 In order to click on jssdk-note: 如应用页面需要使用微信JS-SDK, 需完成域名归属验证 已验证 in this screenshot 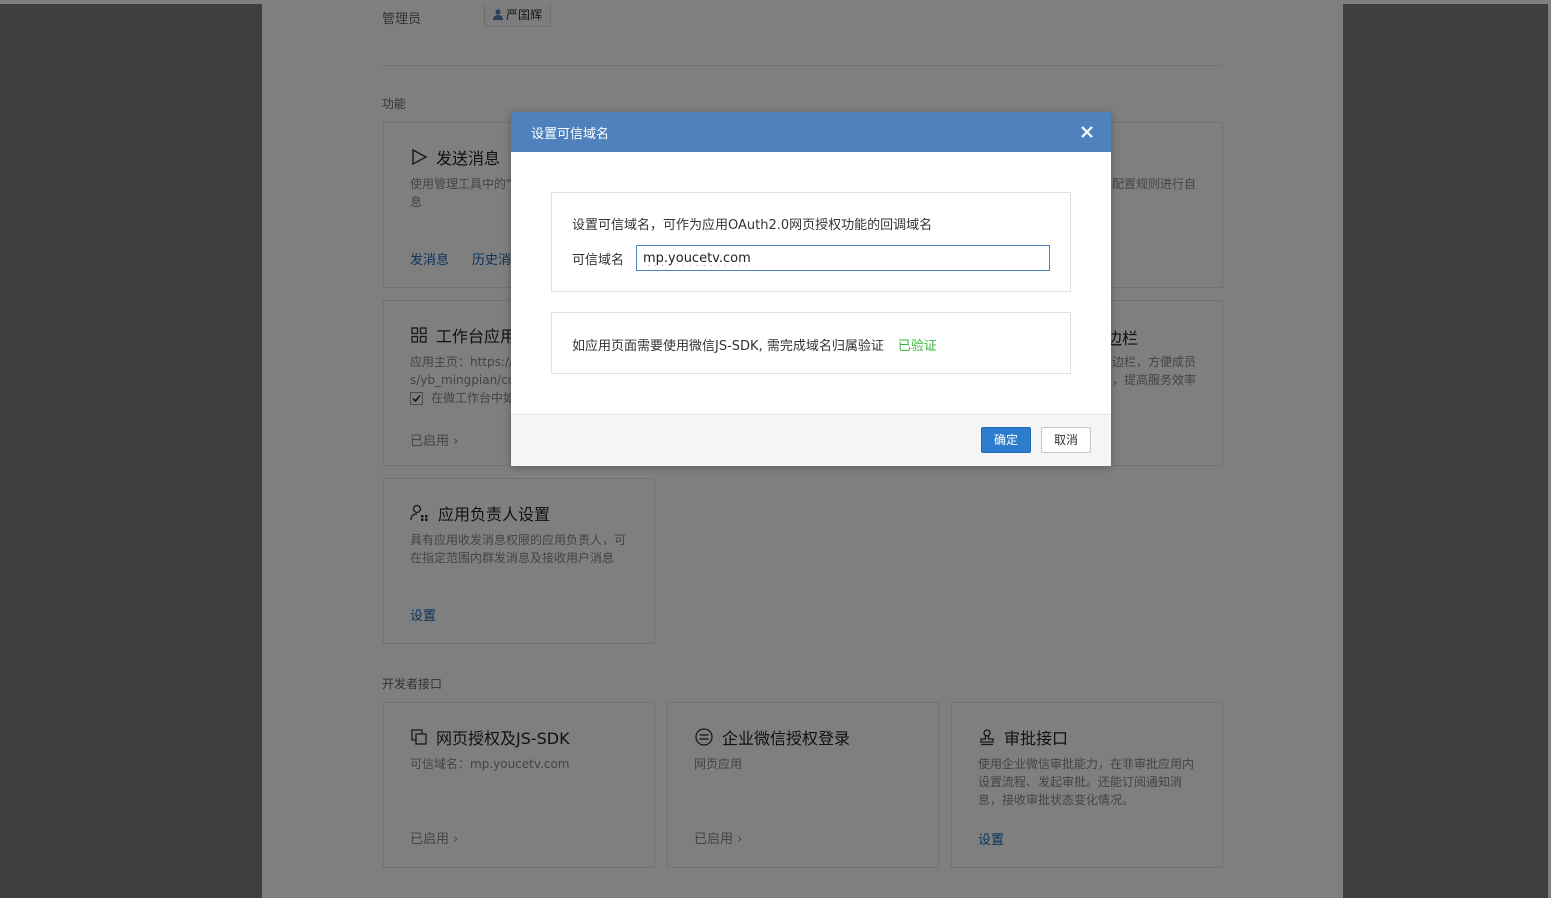, I will do `click(754, 344)`.